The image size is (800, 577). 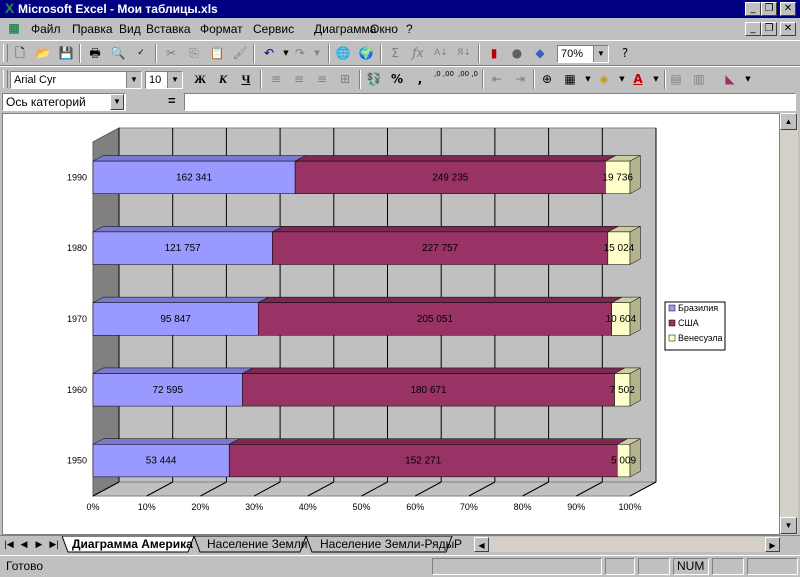 What do you see at coordinates (141, 53) in the screenshot?
I see `spelling-icon: ✓` at bounding box center [141, 53].